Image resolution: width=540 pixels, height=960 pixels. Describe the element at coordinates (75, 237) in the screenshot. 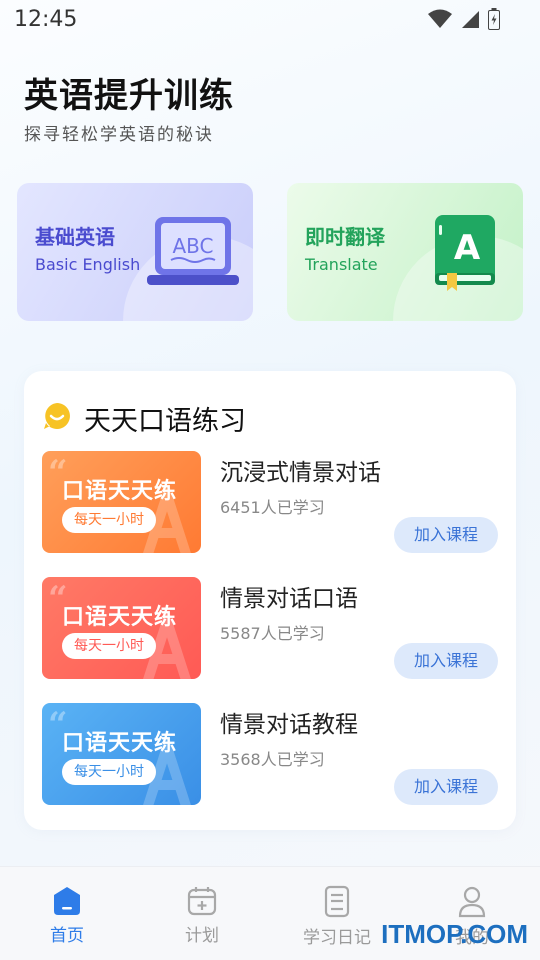

I see `card-title: 基础英语` at that location.